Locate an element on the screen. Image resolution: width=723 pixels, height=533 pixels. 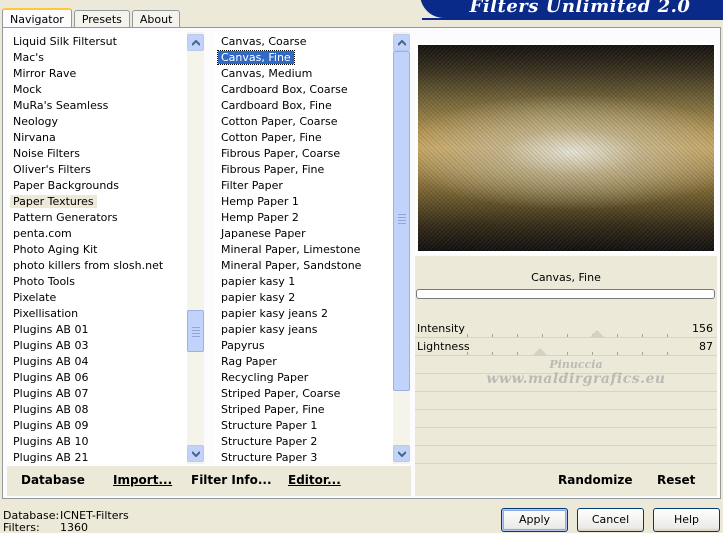
lightness-row: Lightness 87 is located at coordinates (566, 347).